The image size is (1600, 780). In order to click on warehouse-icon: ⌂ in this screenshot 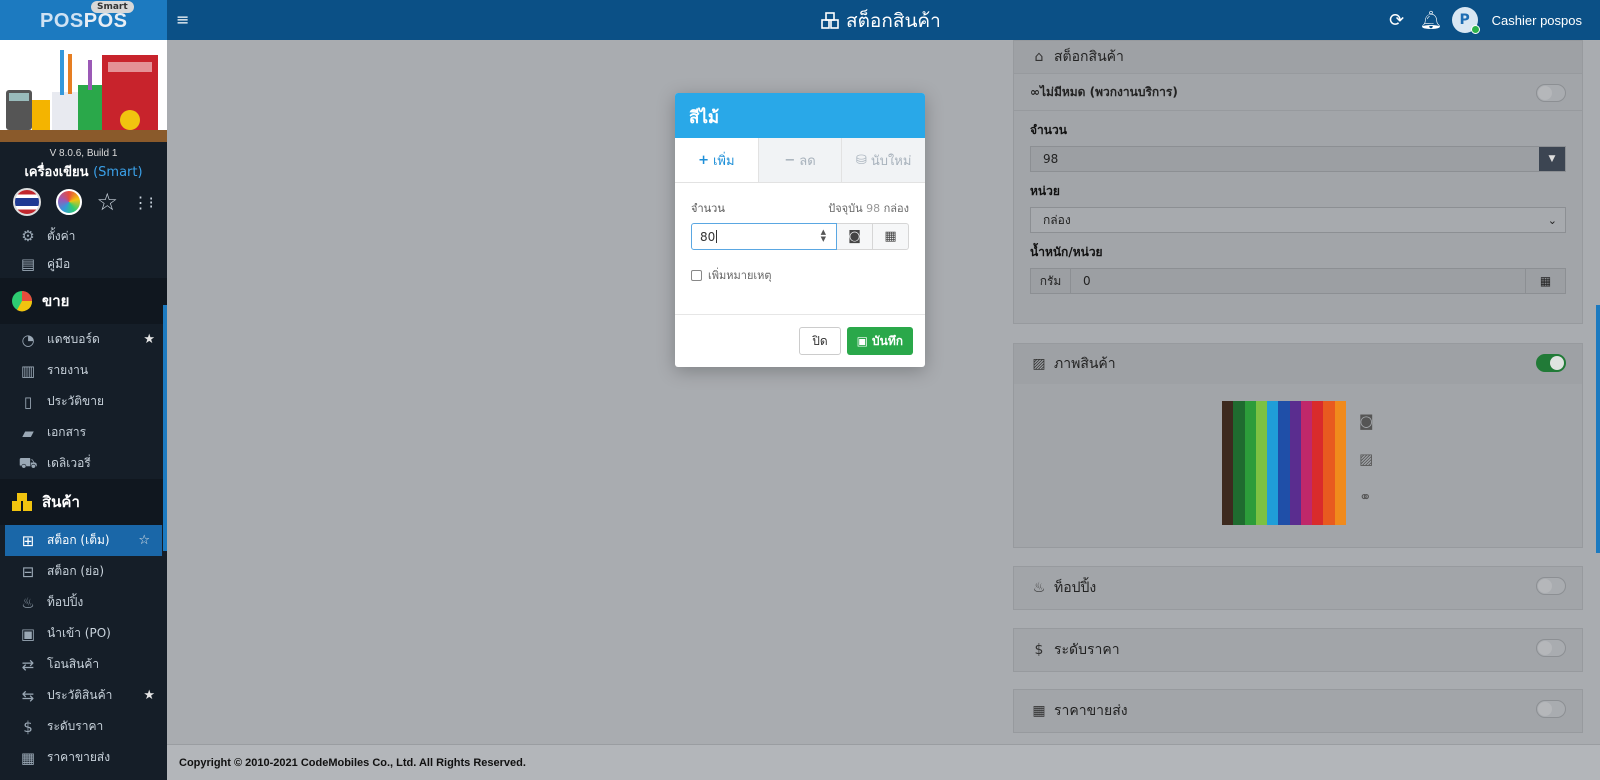, I will do `click(1039, 57)`.